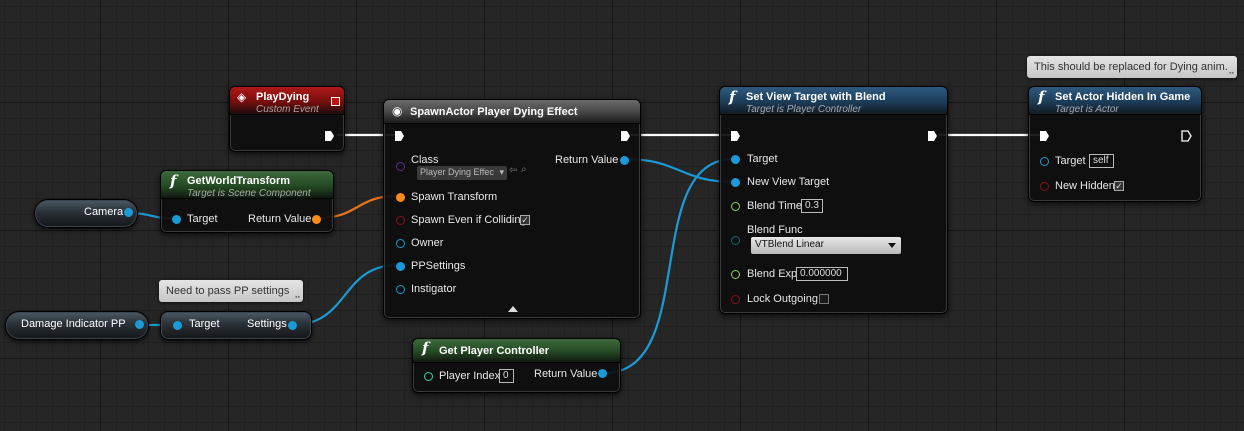  I want to click on blend-time-label: Blend Time, so click(775, 206).